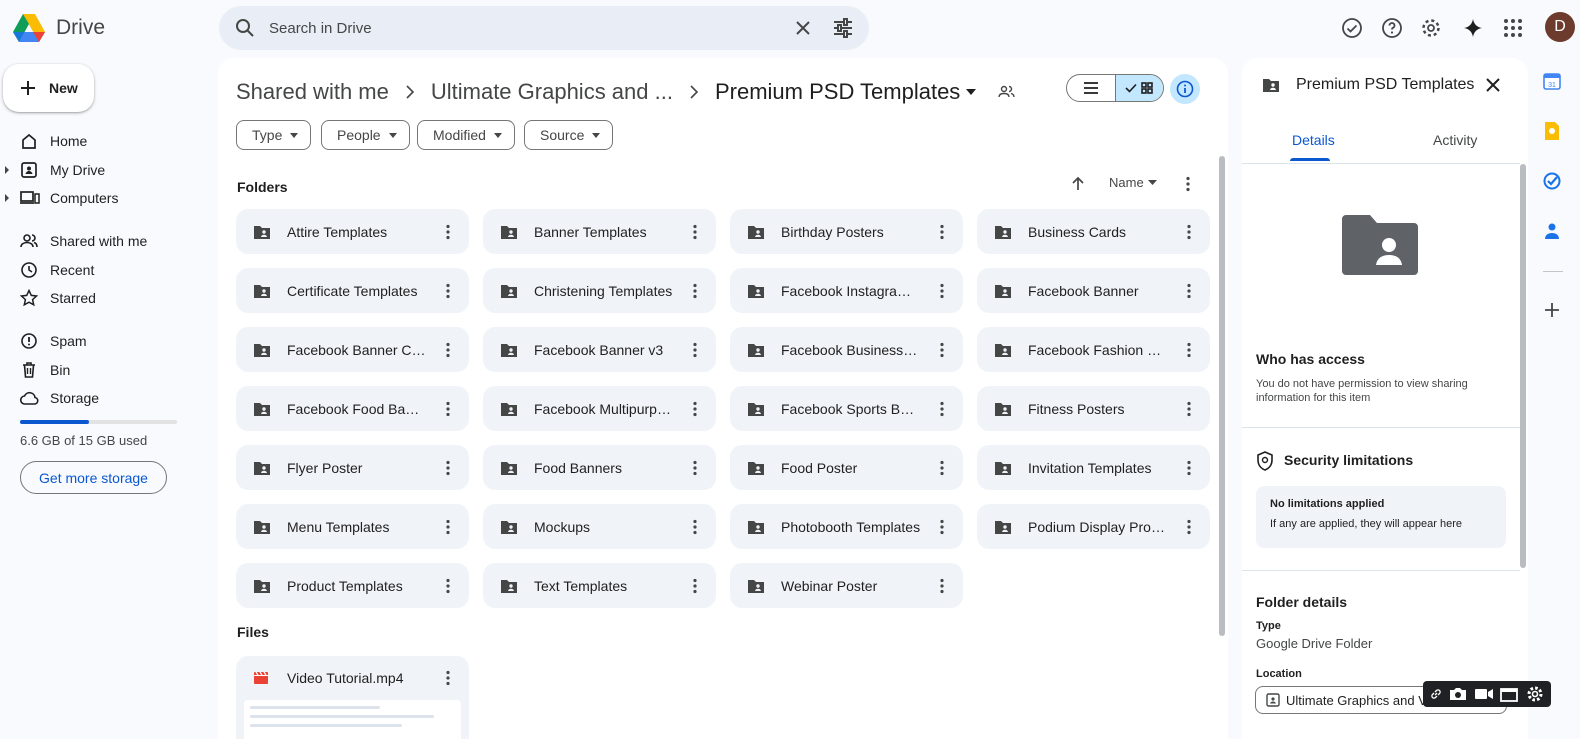 The image size is (1580, 739). What do you see at coordinates (312, 92) in the screenshot?
I see `breadcrumb-item: Shared with me` at bounding box center [312, 92].